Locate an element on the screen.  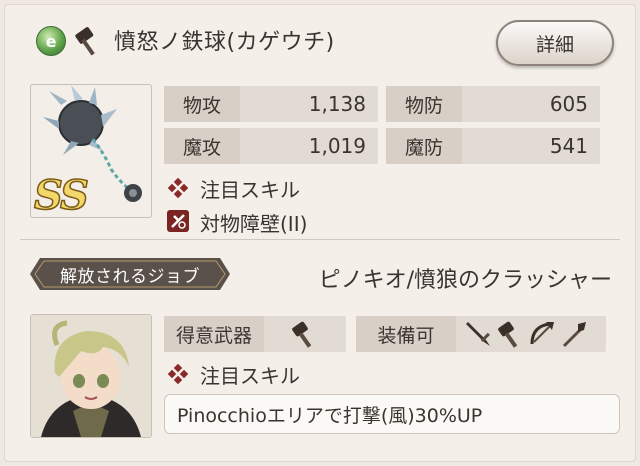
stat-label: 物防 is located at coordinates (424, 104).